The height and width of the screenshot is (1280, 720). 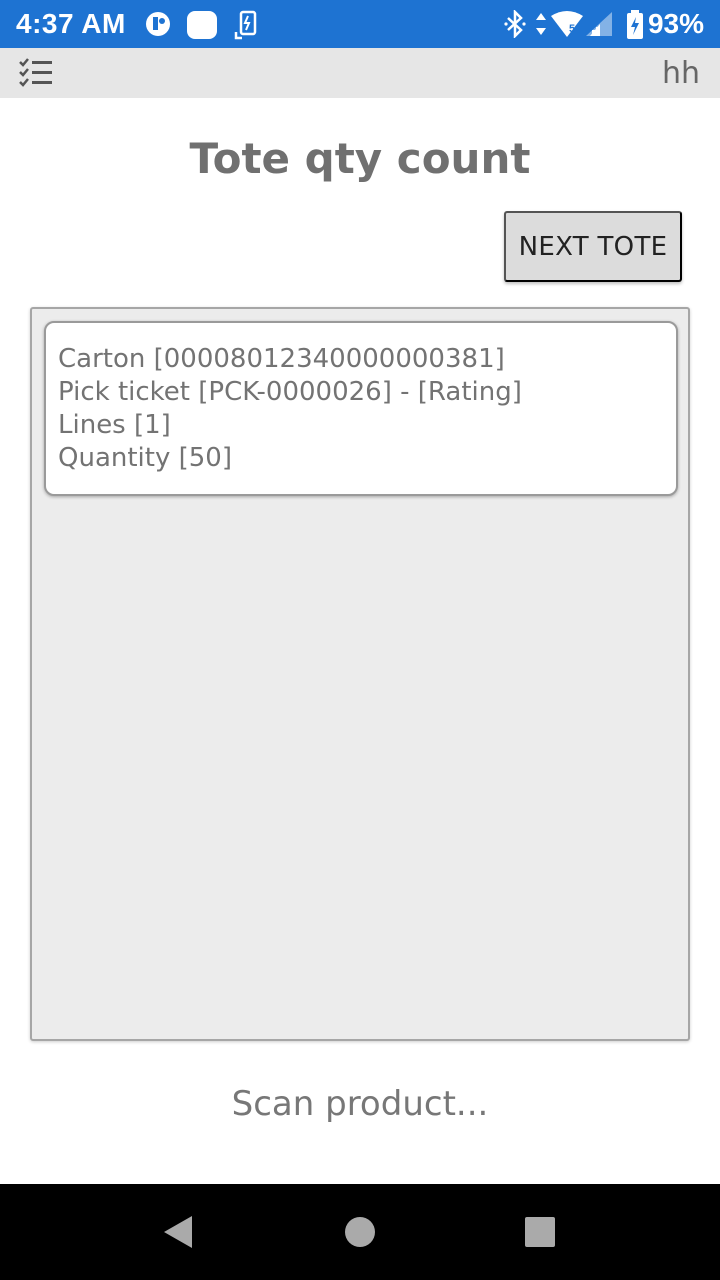 What do you see at coordinates (572, 29) in the screenshot?
I see `svg-text: 5` at bounding box center [572, 29].